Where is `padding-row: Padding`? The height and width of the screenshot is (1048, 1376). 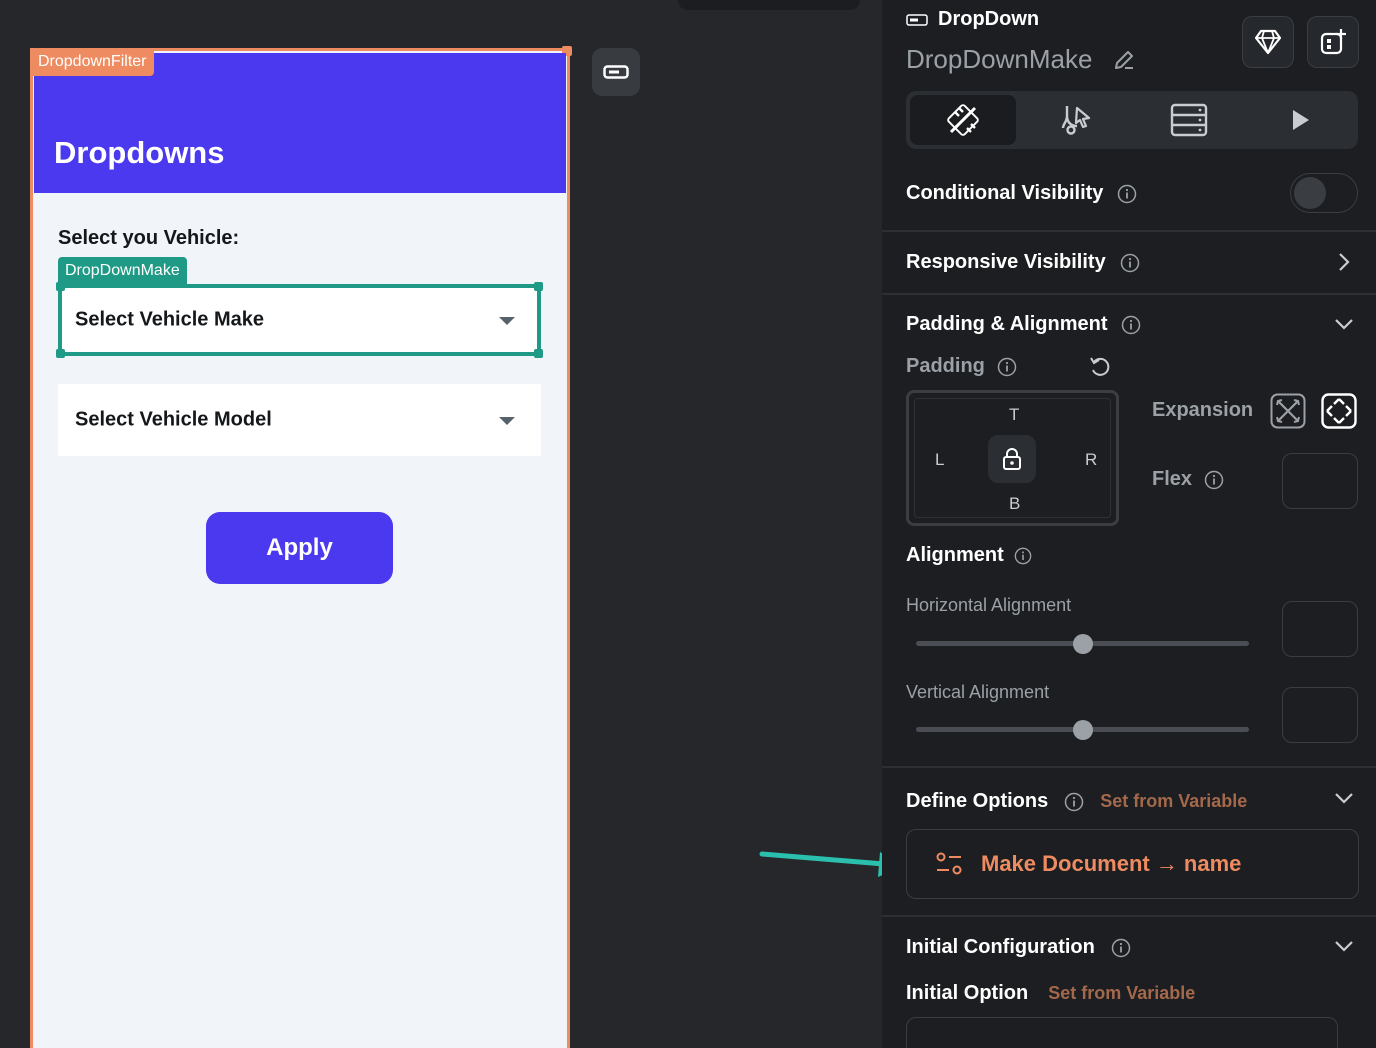 padding-row: Padding is located at coordinates (961, 366).